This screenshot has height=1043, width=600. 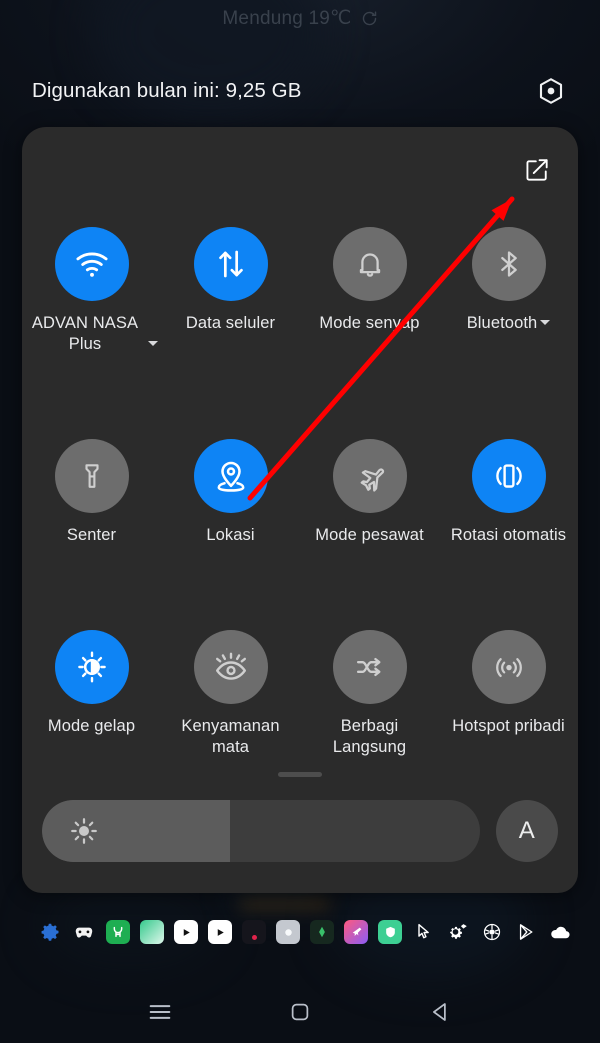 What do you see at coordinates (186, 932) in the screenshot?
I see `youtube-app-icon` at bounding box center [186, 932].